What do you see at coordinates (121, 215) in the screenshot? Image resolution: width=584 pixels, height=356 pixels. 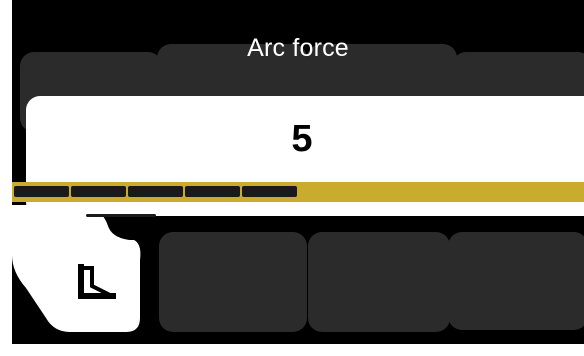 I see `tab-divider` at bounding box center [121, 215].